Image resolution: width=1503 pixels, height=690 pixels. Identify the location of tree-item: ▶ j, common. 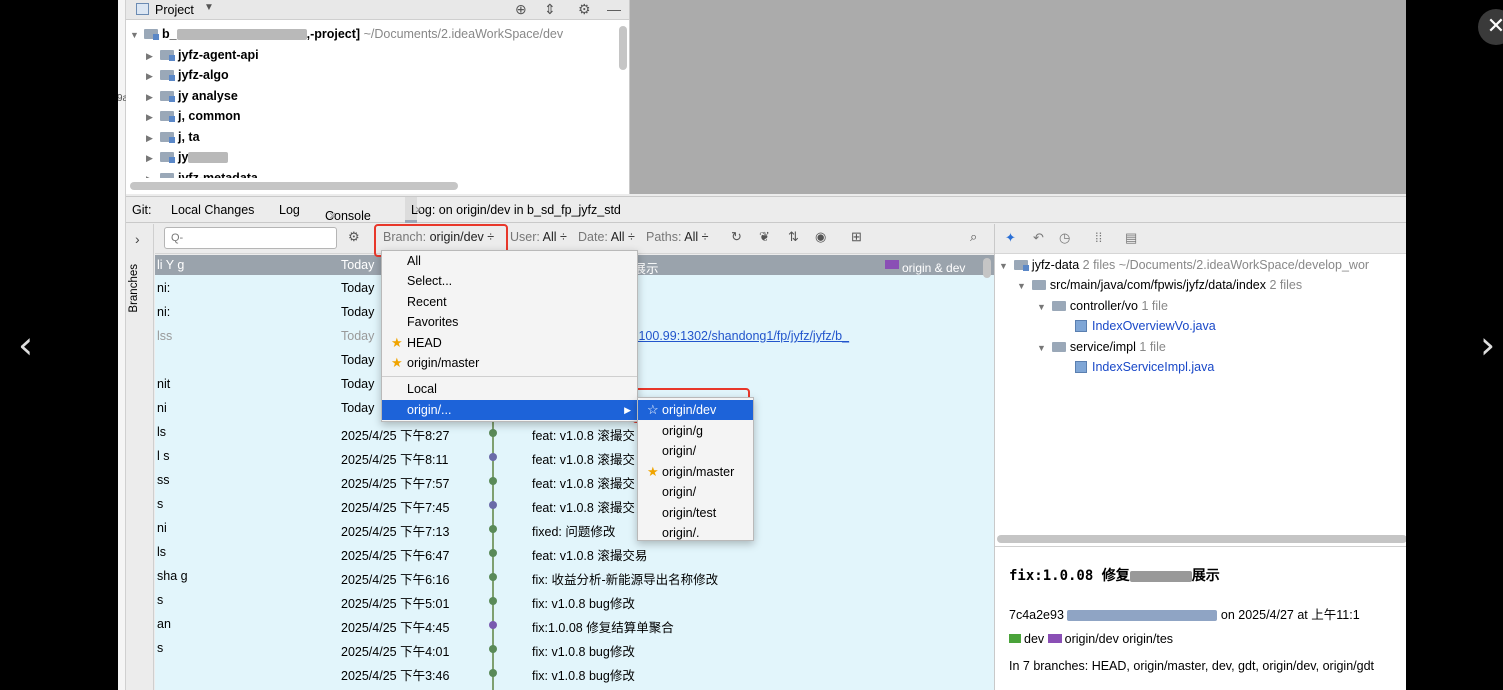
(193, 116).